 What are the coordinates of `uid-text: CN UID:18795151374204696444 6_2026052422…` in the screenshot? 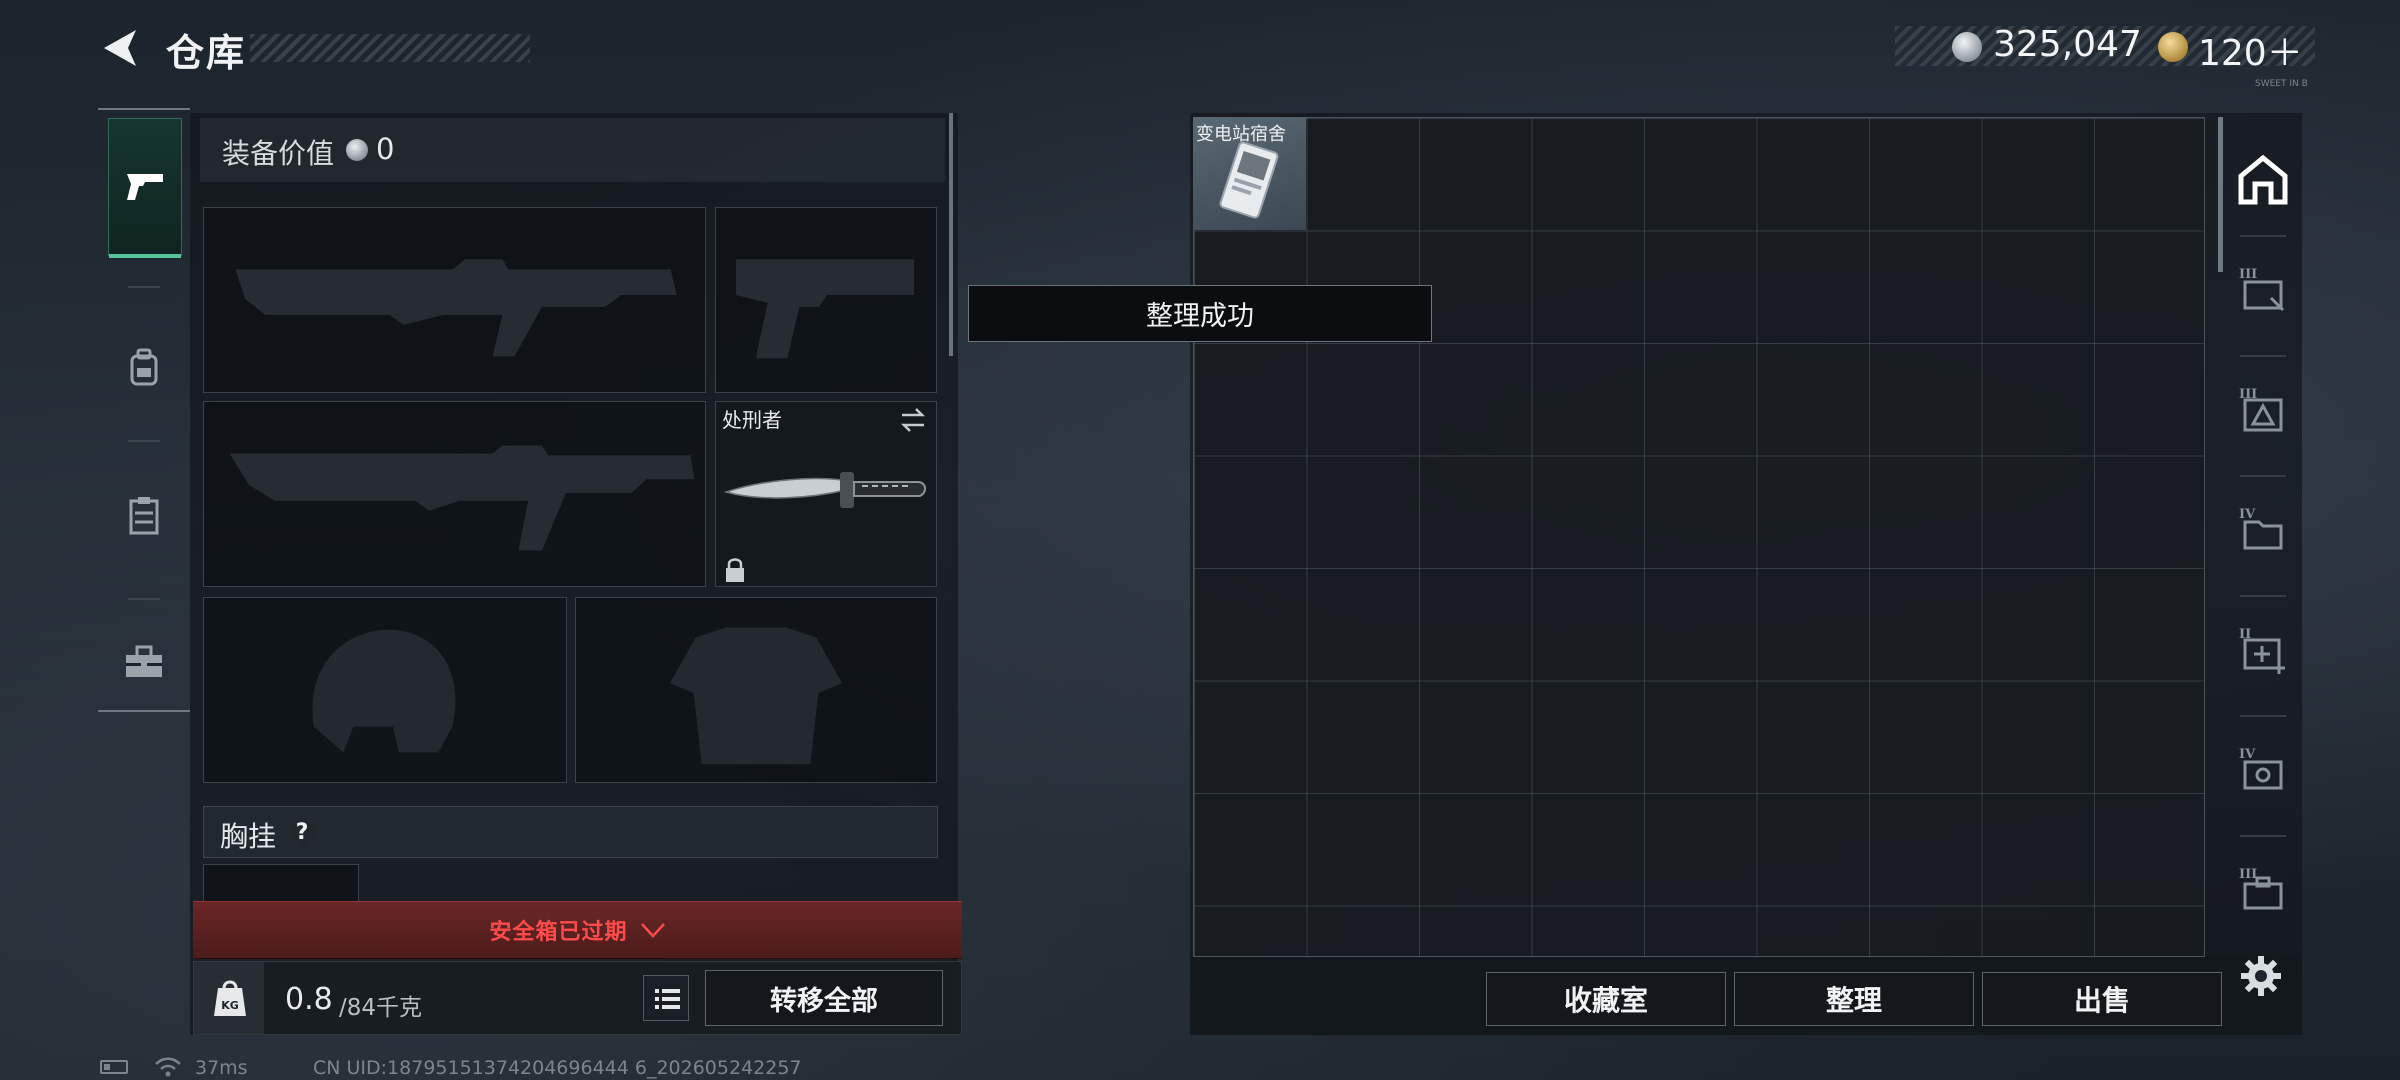 It's located at (557, 1068).